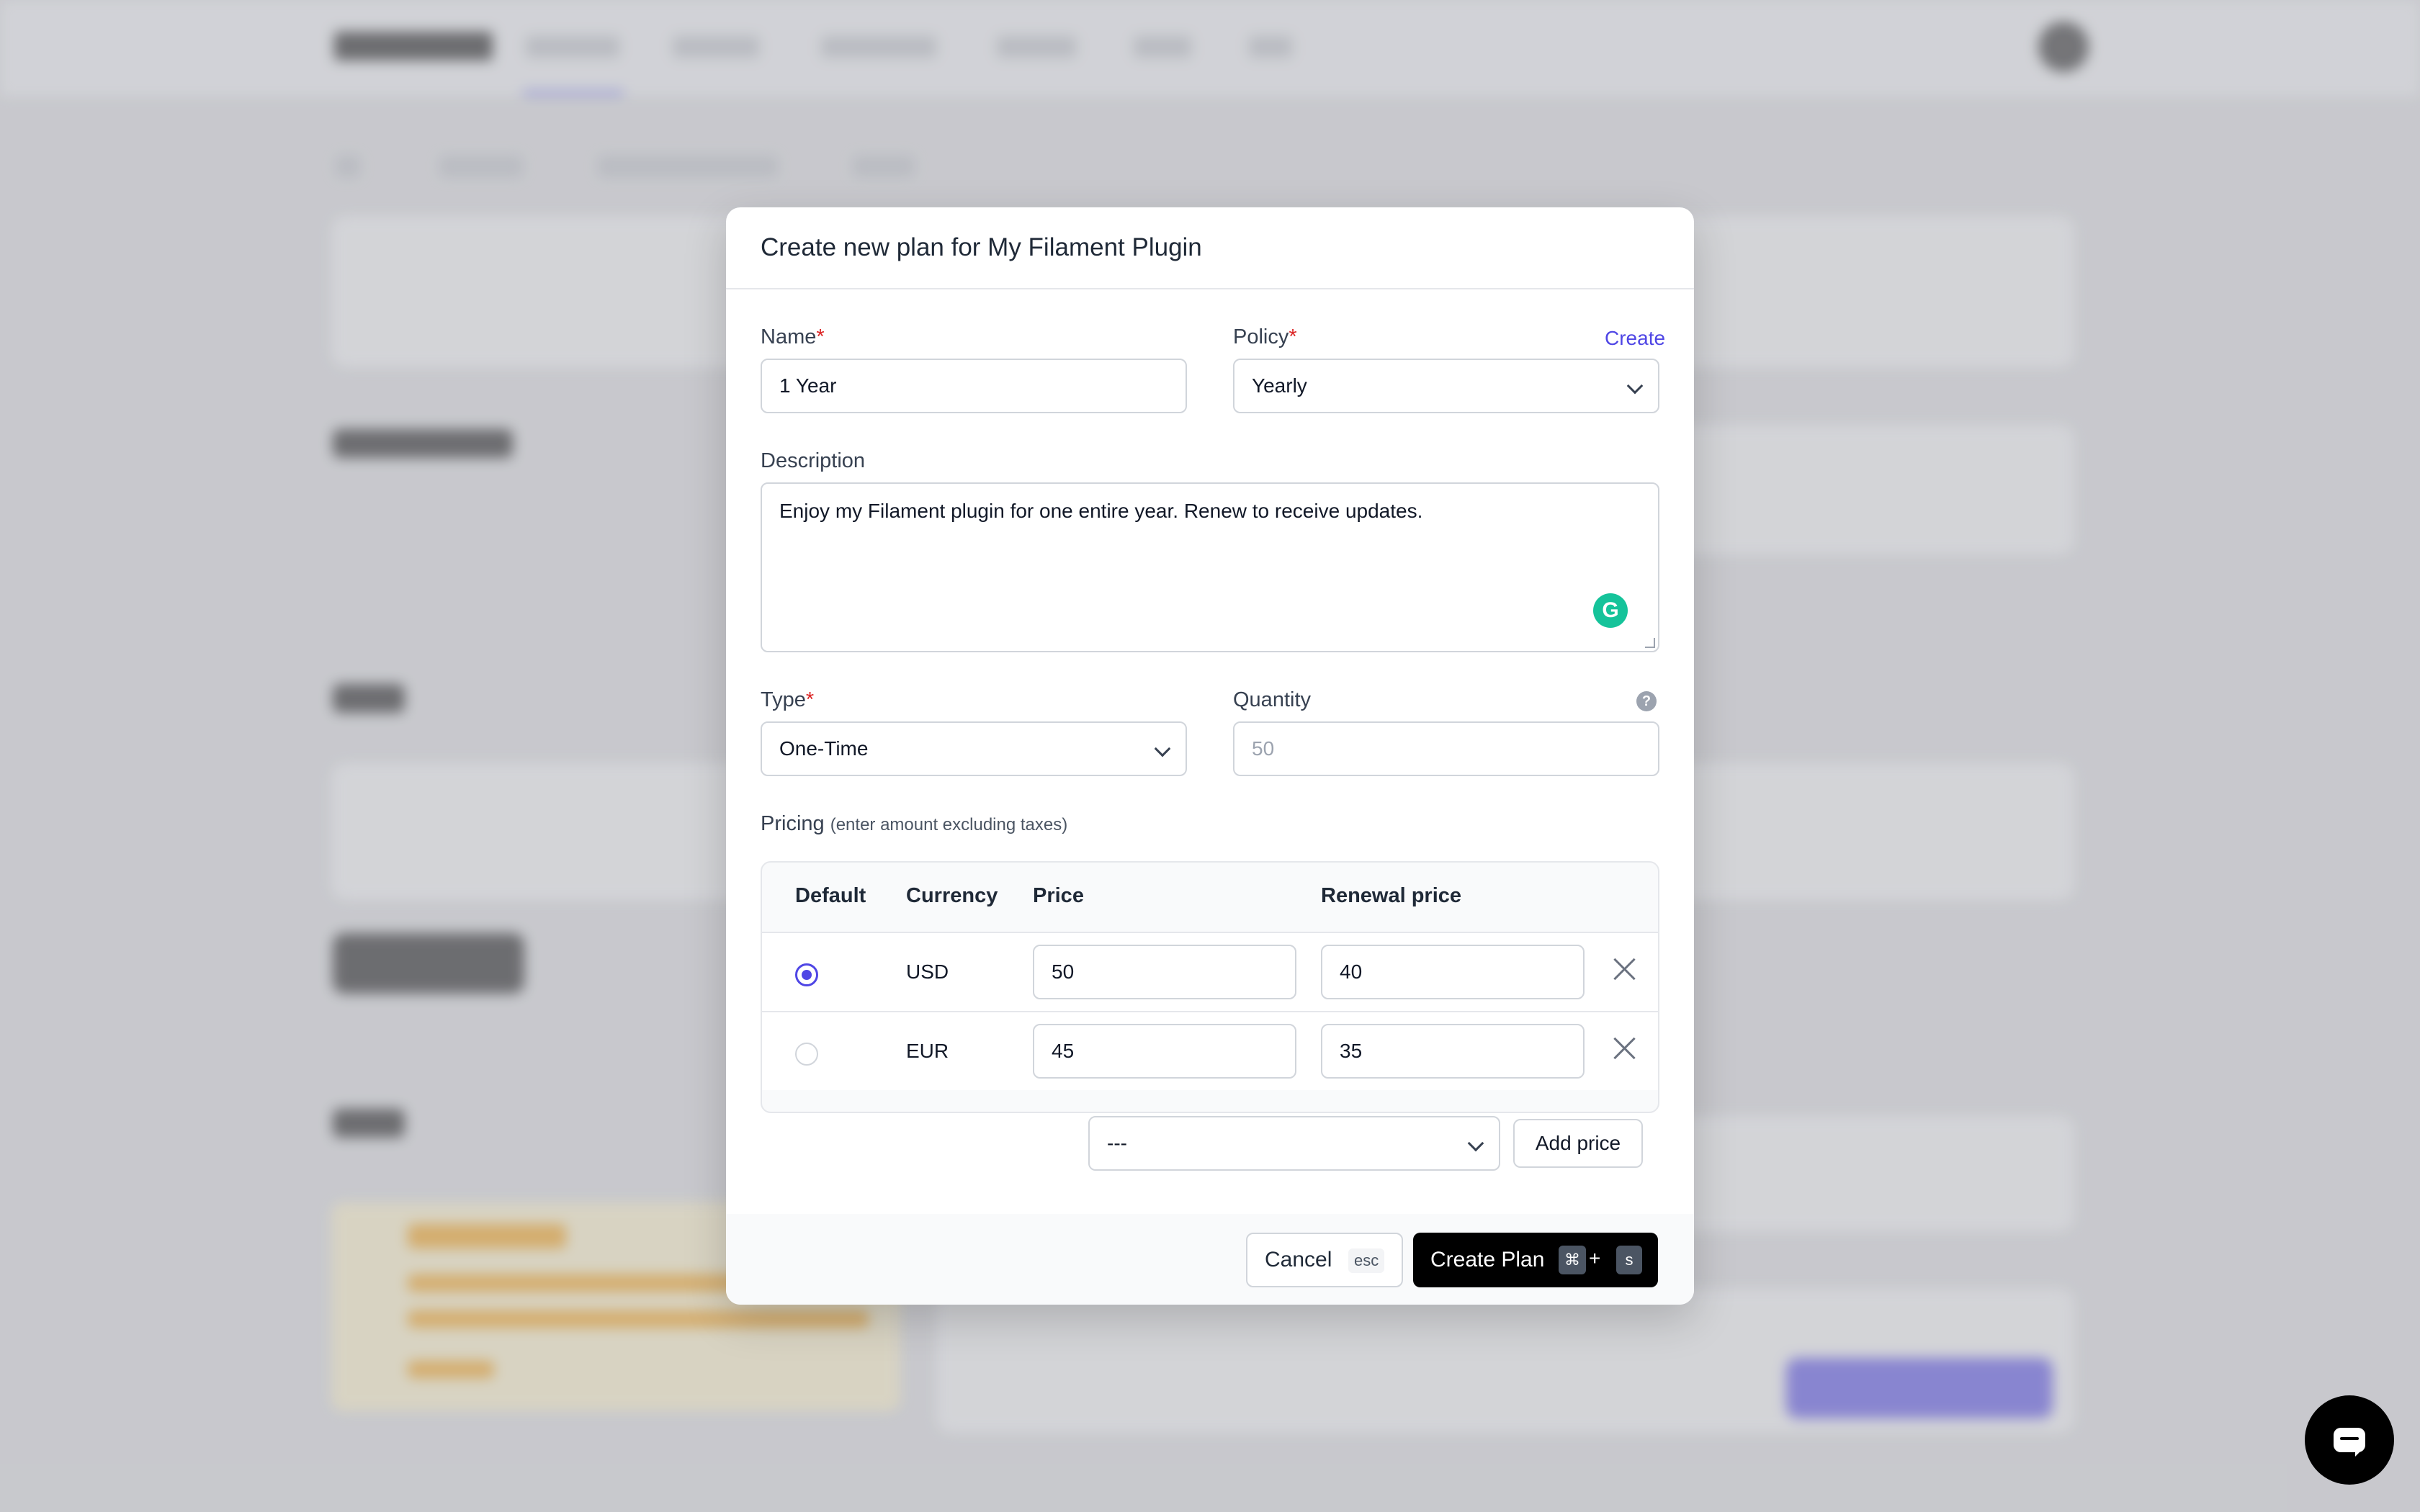 The width and height of the screenshot is (2420, 1512). I want to click on modal-header: Create new plan for My Filament Plugin, so click(1210, 248).